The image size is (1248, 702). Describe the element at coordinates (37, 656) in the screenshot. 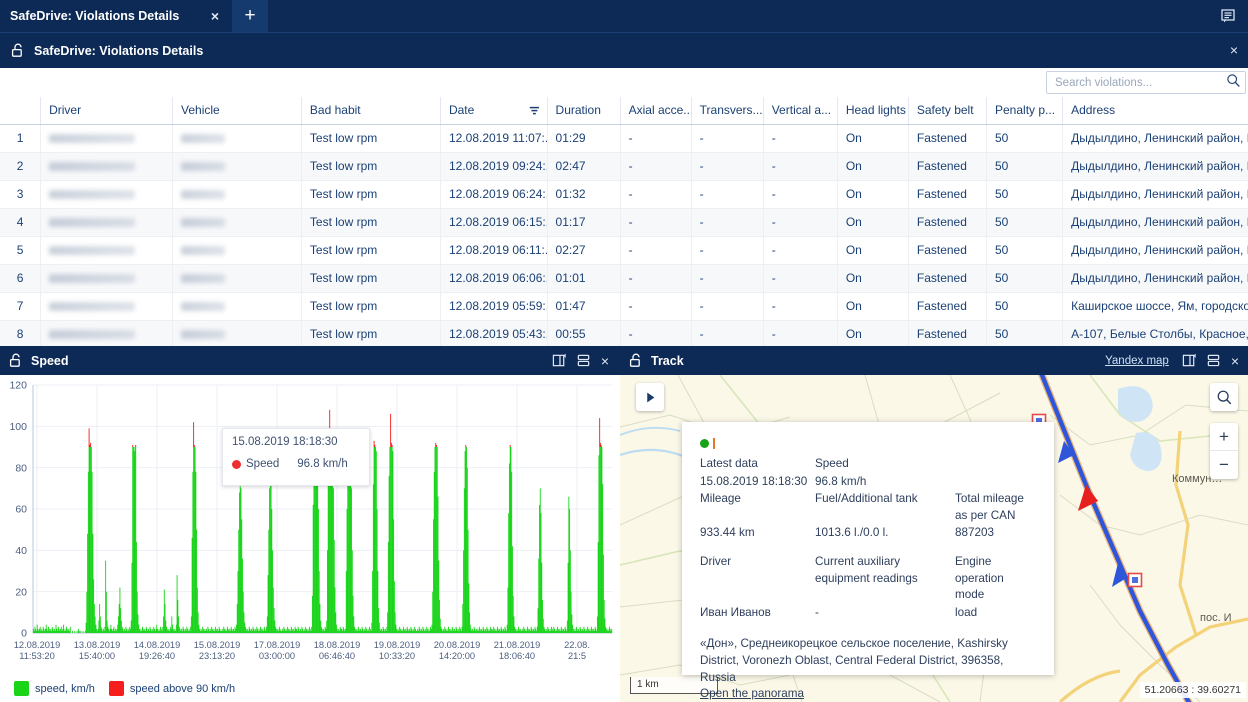

I see `x-axis-tick-time: 11:53:20` at that location.